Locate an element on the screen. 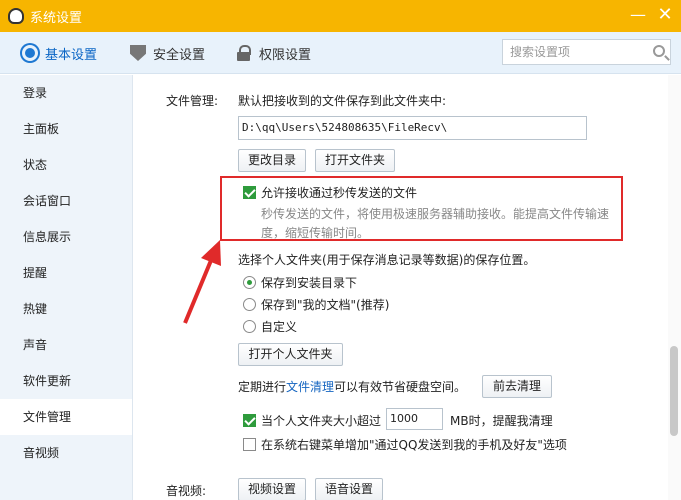 This screenshot has width=681, height=500. cleanup-text-suffix: 可以有效节省硬盘空间。 is located at coordinates (400, 387).